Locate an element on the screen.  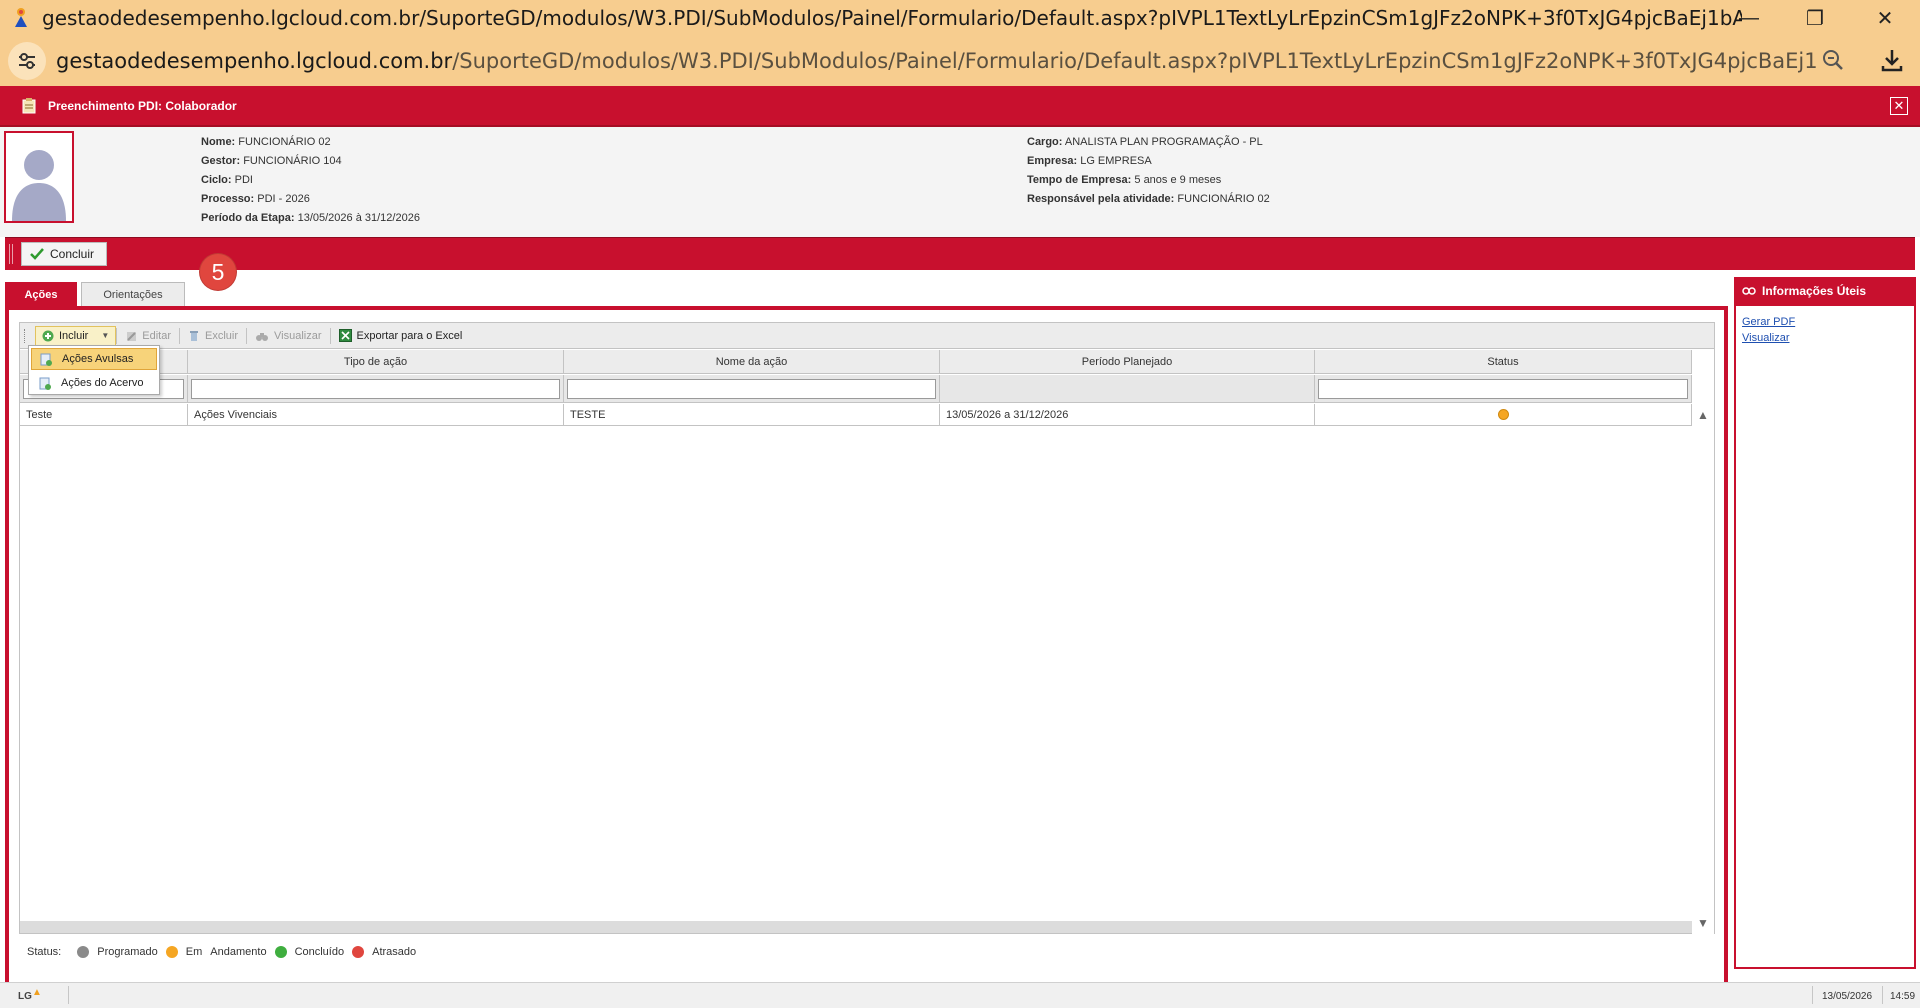
links-icon is located at coordinates (1749, 291).